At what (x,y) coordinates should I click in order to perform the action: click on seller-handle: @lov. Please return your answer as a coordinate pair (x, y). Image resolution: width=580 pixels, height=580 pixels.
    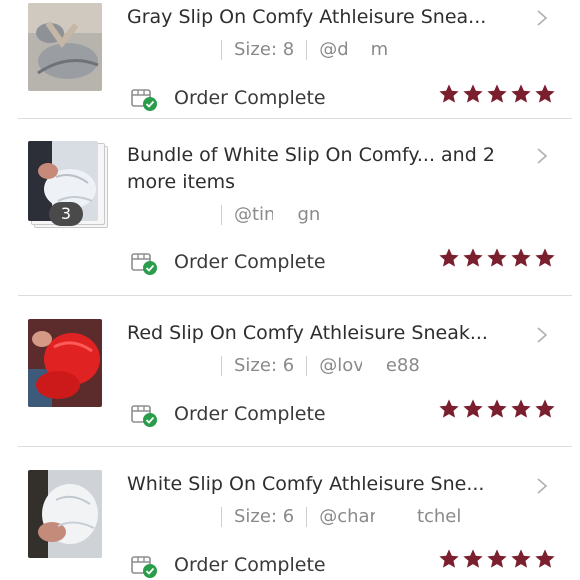
    Looking at the image, I should click on (341, 365).